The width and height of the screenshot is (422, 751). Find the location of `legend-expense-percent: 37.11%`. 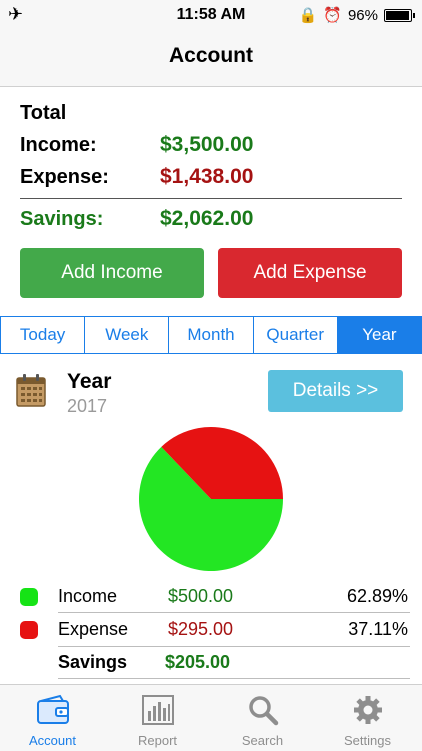

legend-expense-percent: 37.11% is located at coordinates (378, 629).